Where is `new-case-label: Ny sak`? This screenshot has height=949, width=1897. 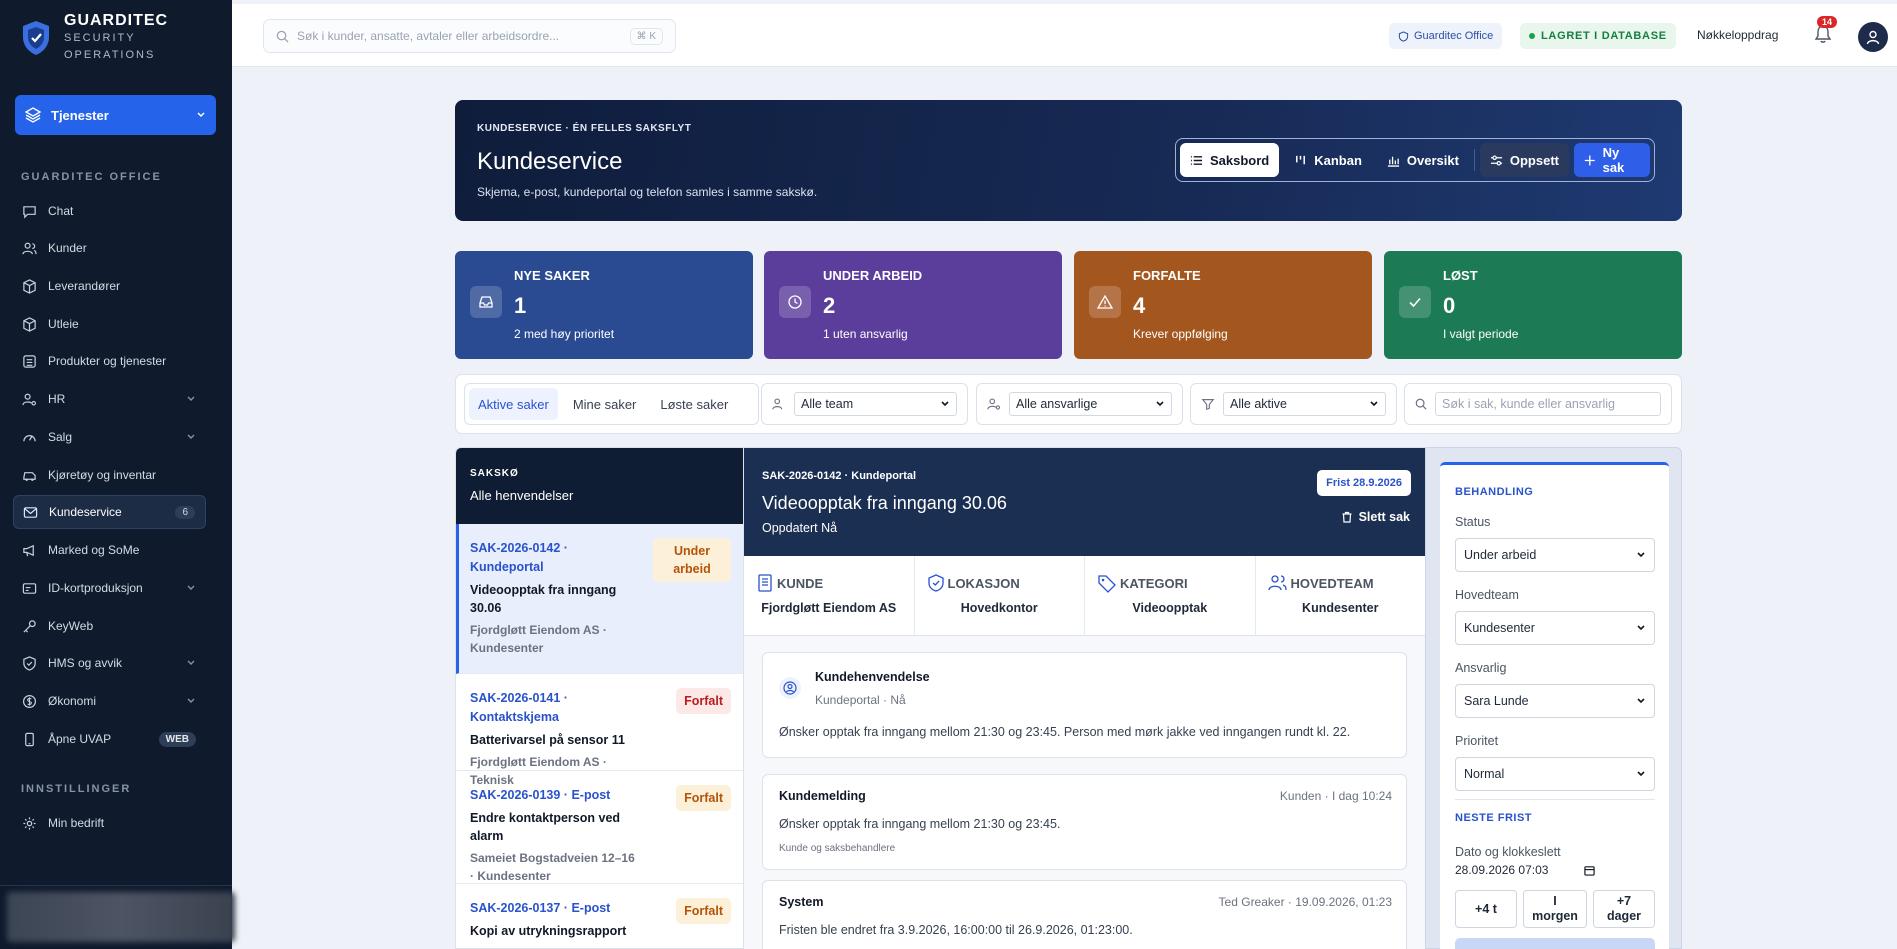 new-case-label: Ny sak is located at coordinates (1613, 160).